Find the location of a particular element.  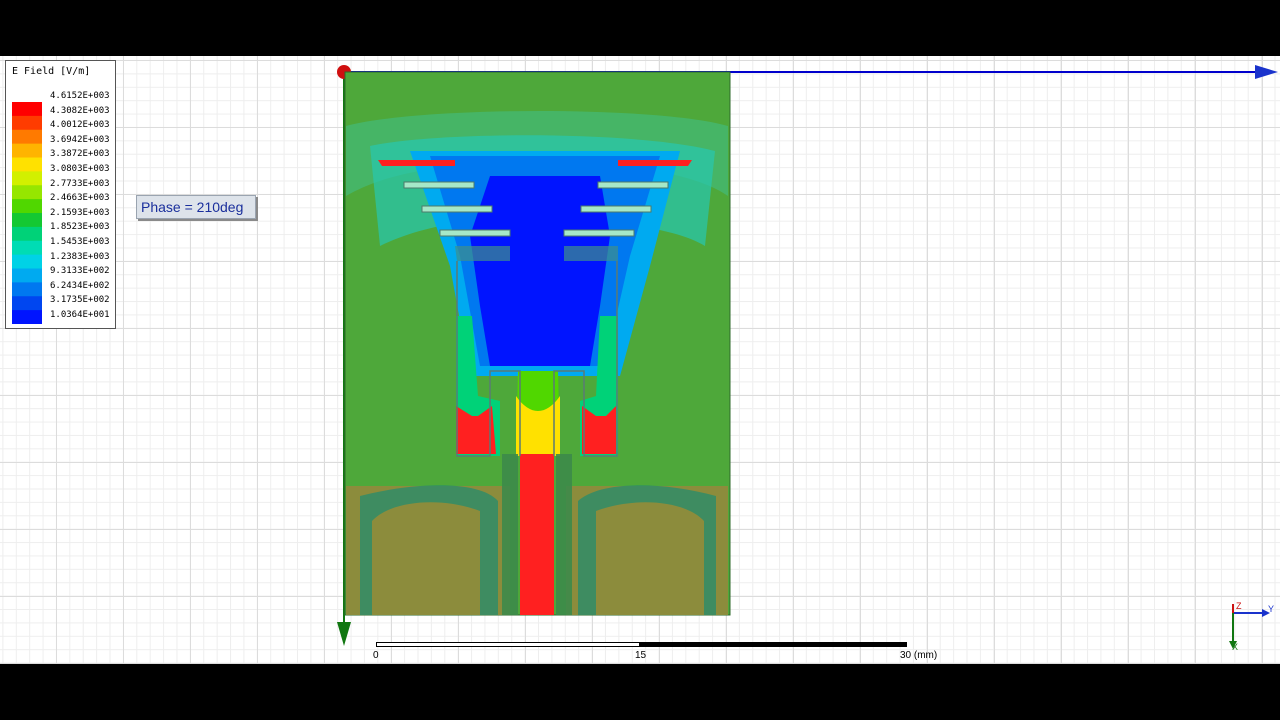

legend-value-label: 6.2434E+002 is located at coordinates (80, 285).